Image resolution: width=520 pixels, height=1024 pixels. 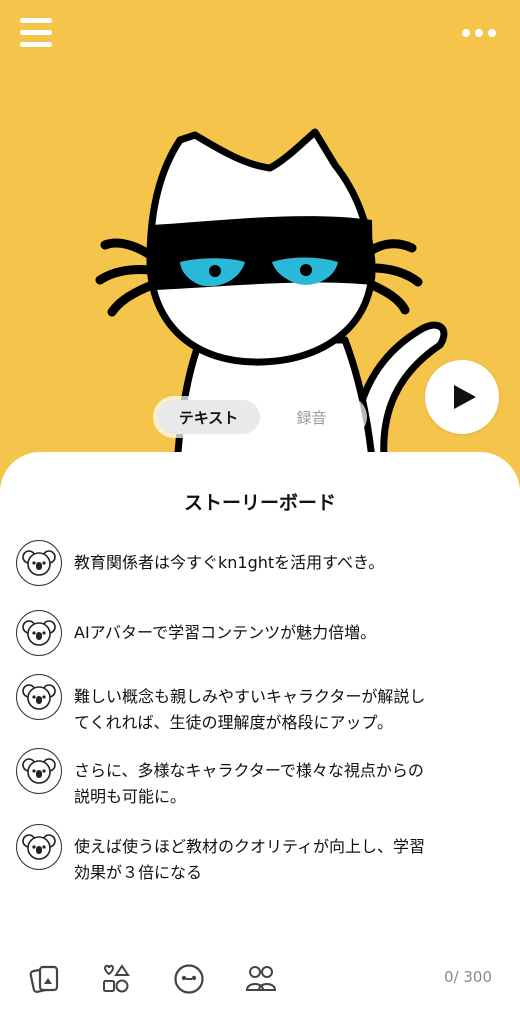 I want to click on characters-icon, so click(x=261, y=978).